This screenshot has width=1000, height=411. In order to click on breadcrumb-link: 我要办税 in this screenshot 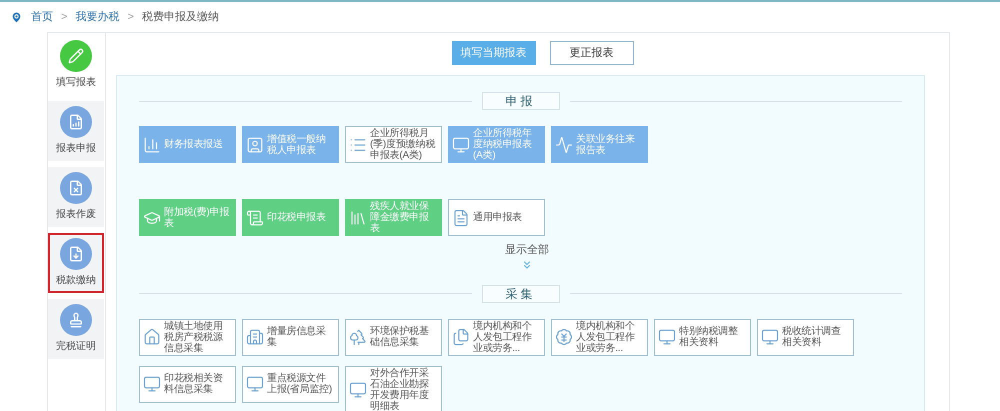, I will do `click(97, 17)`.